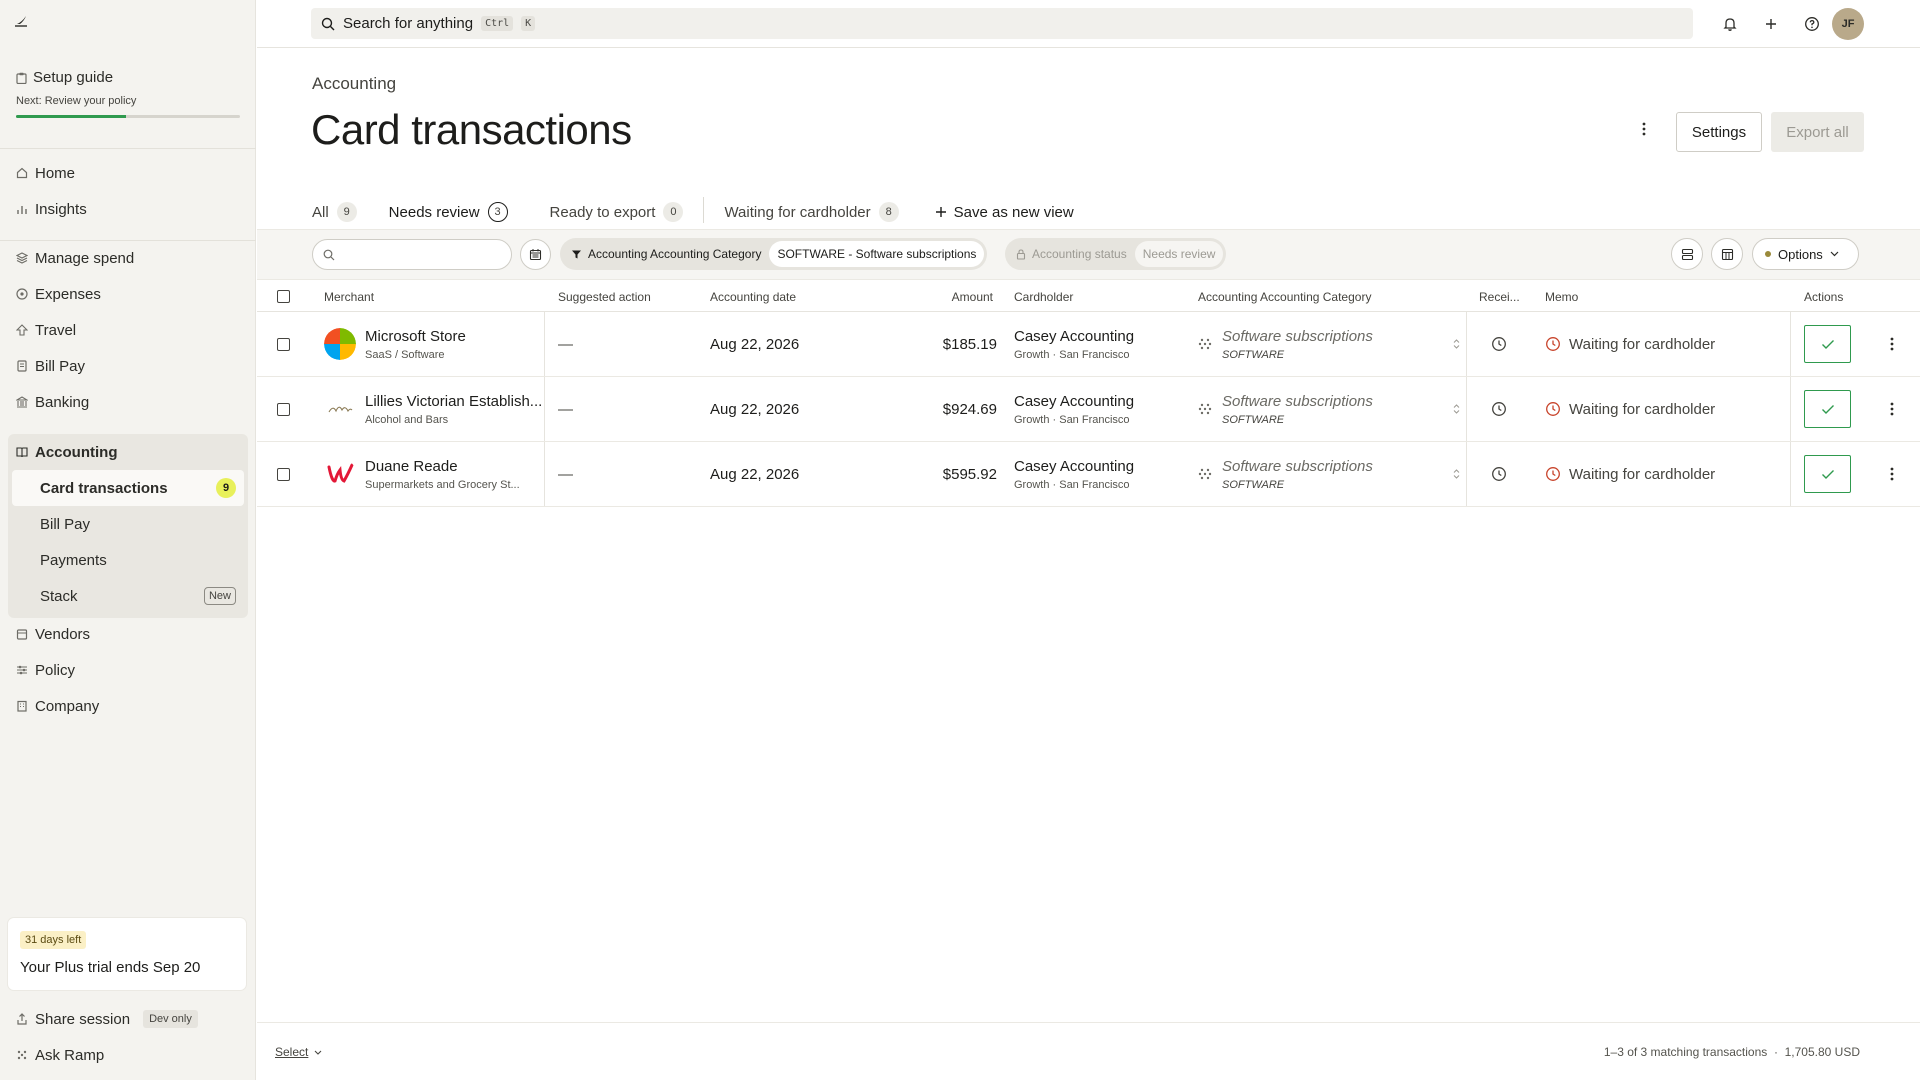 The width and height of the screenshot is (1920, 1080). What do you see at coordinates (1002, 23) in the screenshot?
I see `global-search-input: Search for anything Ctrl K` at bounding box center [1002, 23].